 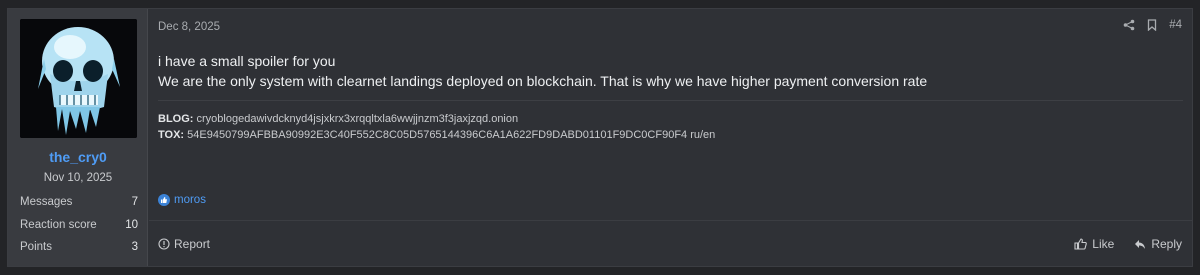 What do you see at coordinates (192, 244) in the screenshot?
I see `report-label: Report` at bounding box center [192, 244].